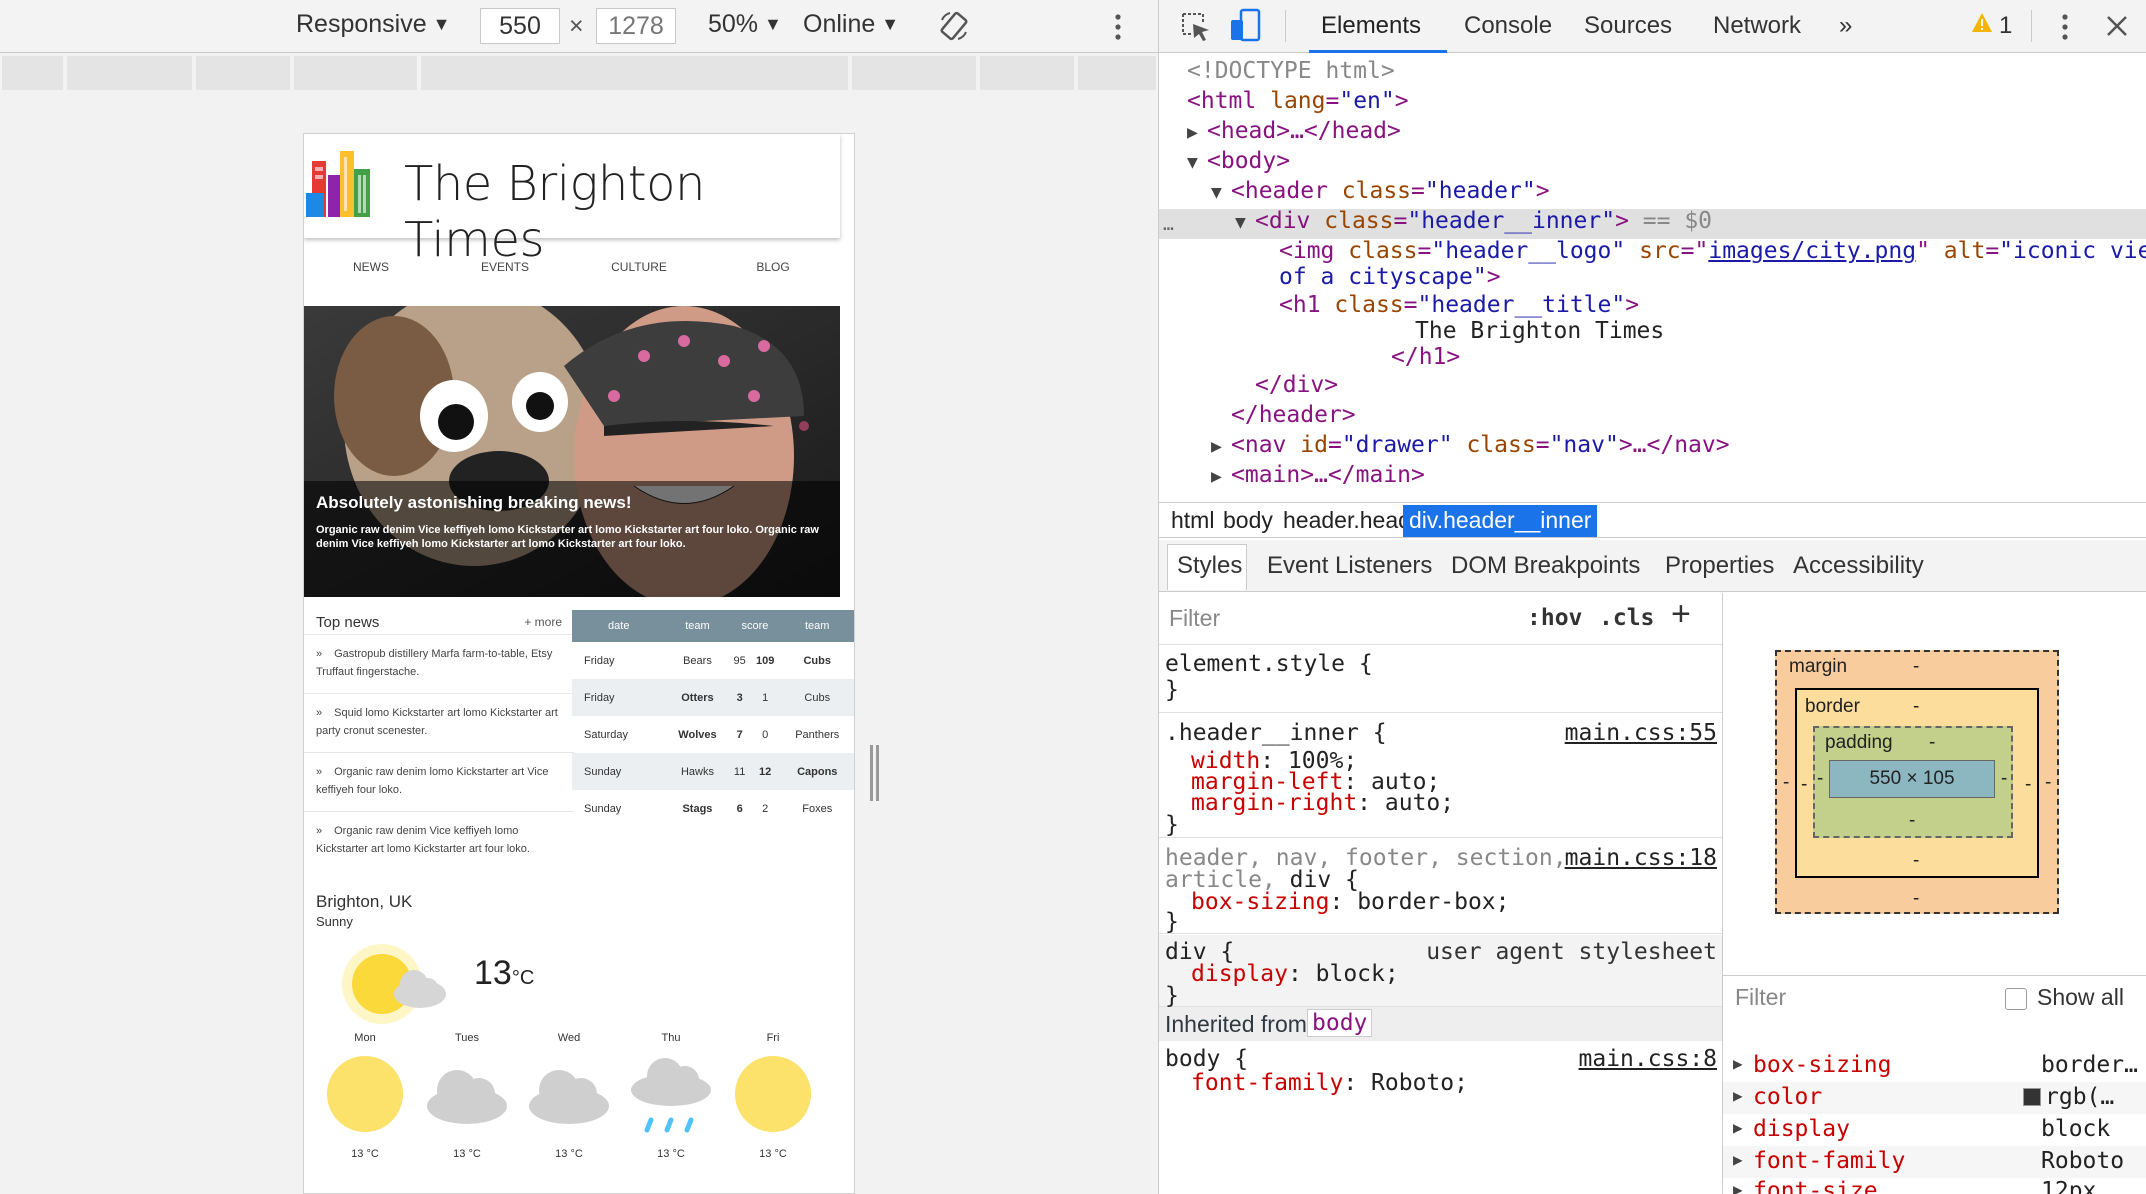  I want to click on inherited-node-link: body, so click(1340, 1023).